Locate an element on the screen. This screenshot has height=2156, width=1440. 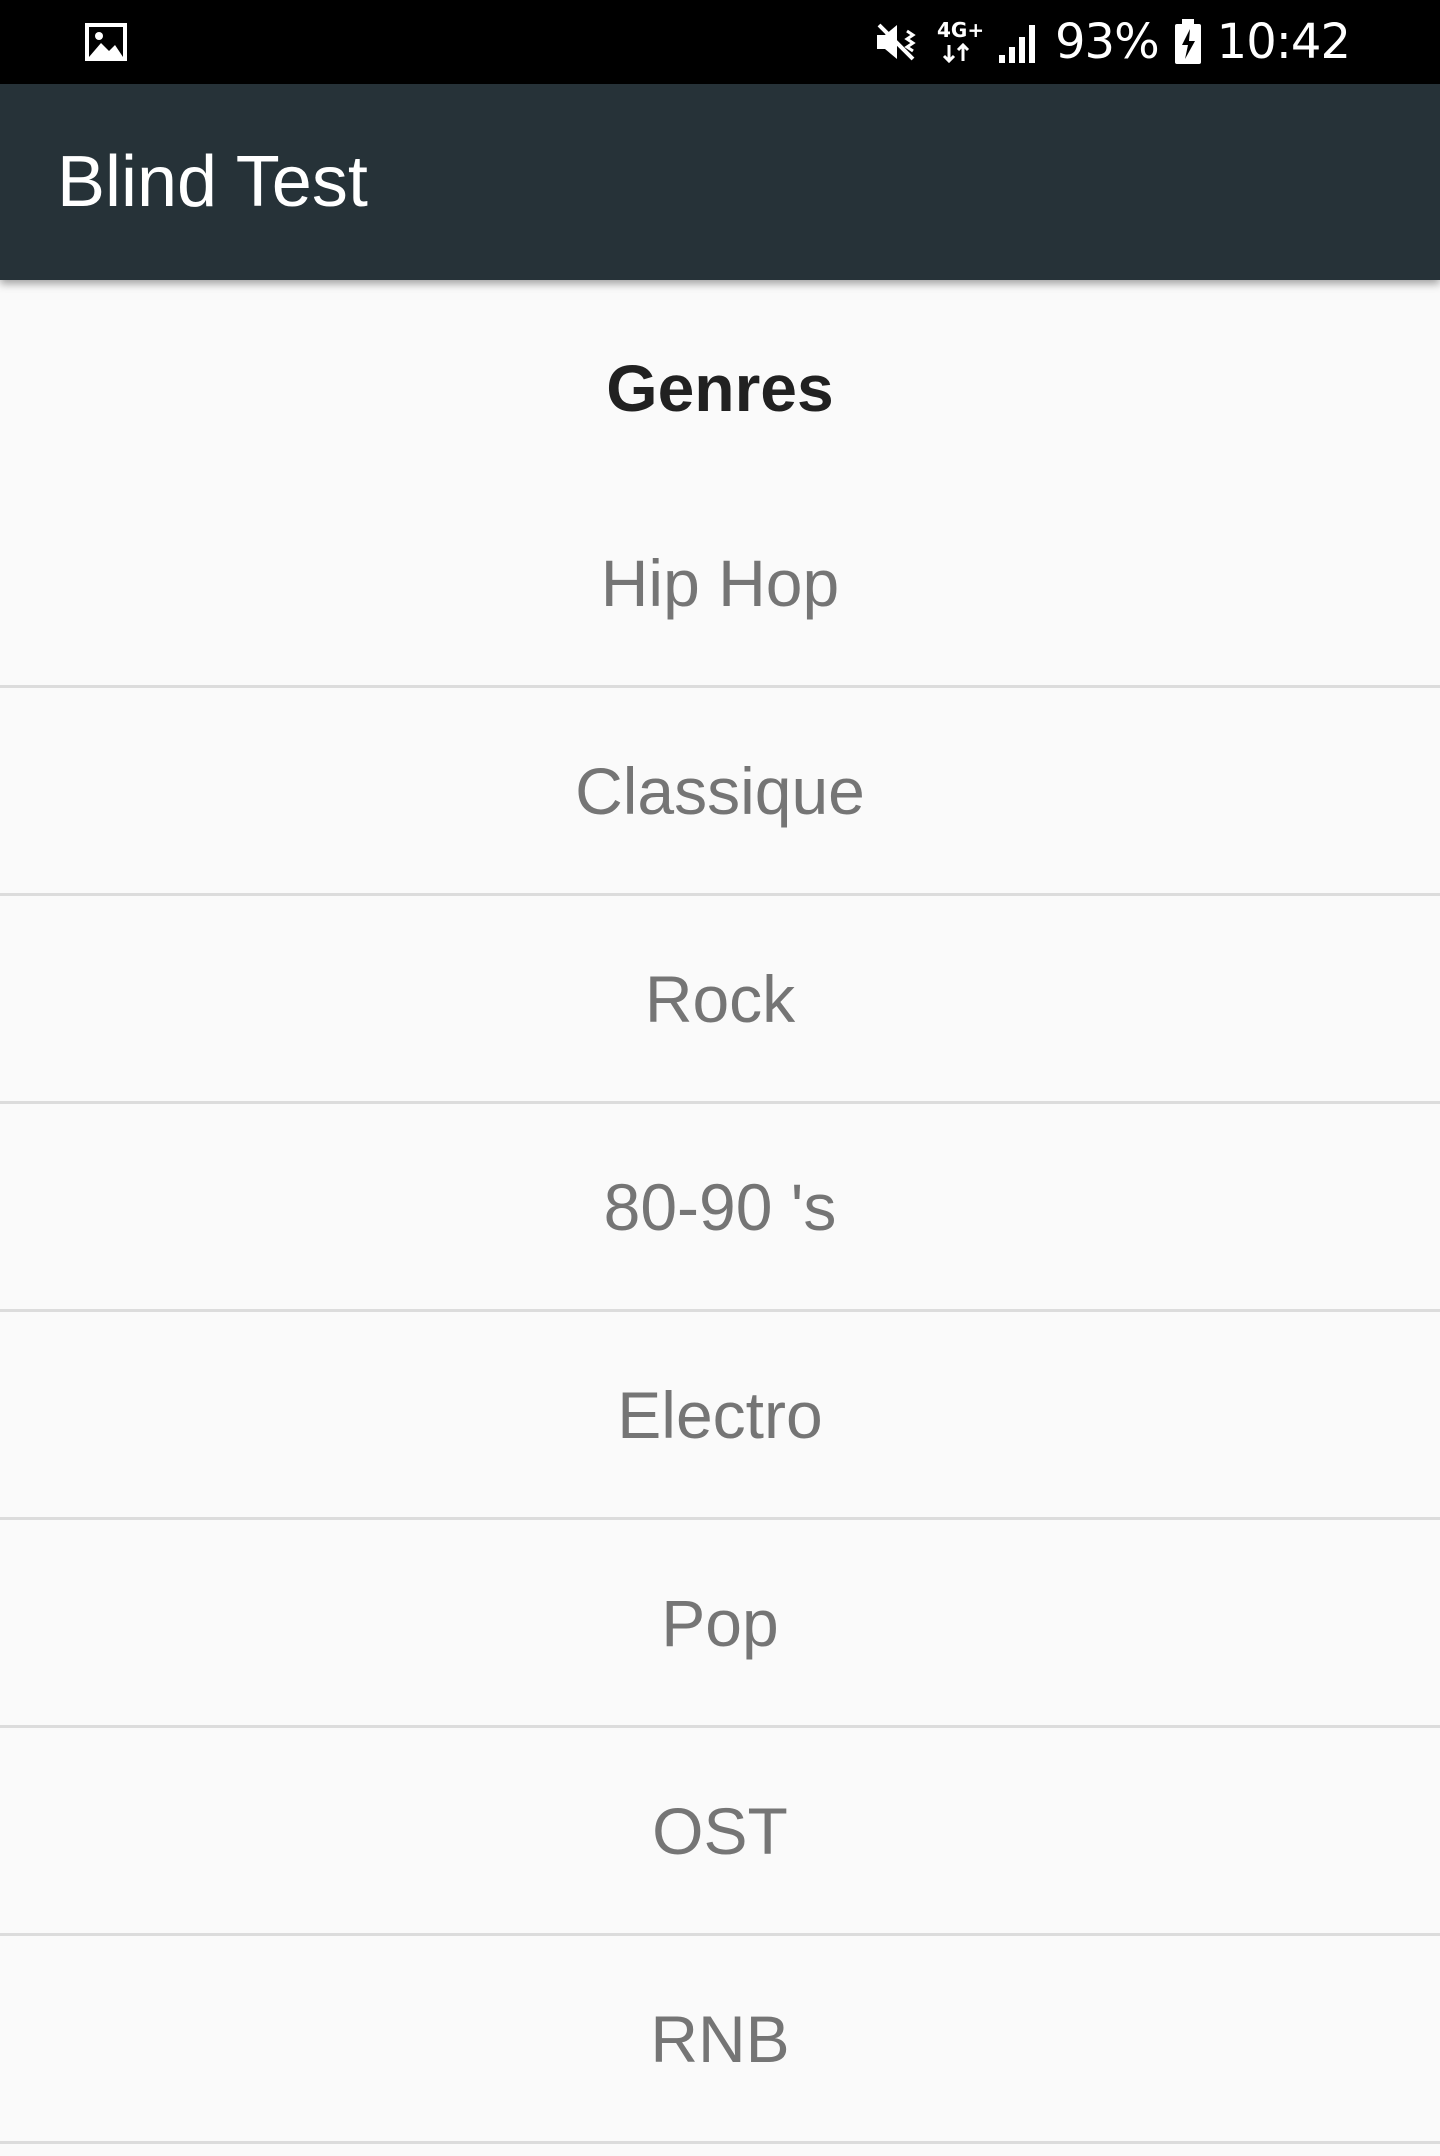
genre-item-pop: Pop is located at coordinates (720, 1624).